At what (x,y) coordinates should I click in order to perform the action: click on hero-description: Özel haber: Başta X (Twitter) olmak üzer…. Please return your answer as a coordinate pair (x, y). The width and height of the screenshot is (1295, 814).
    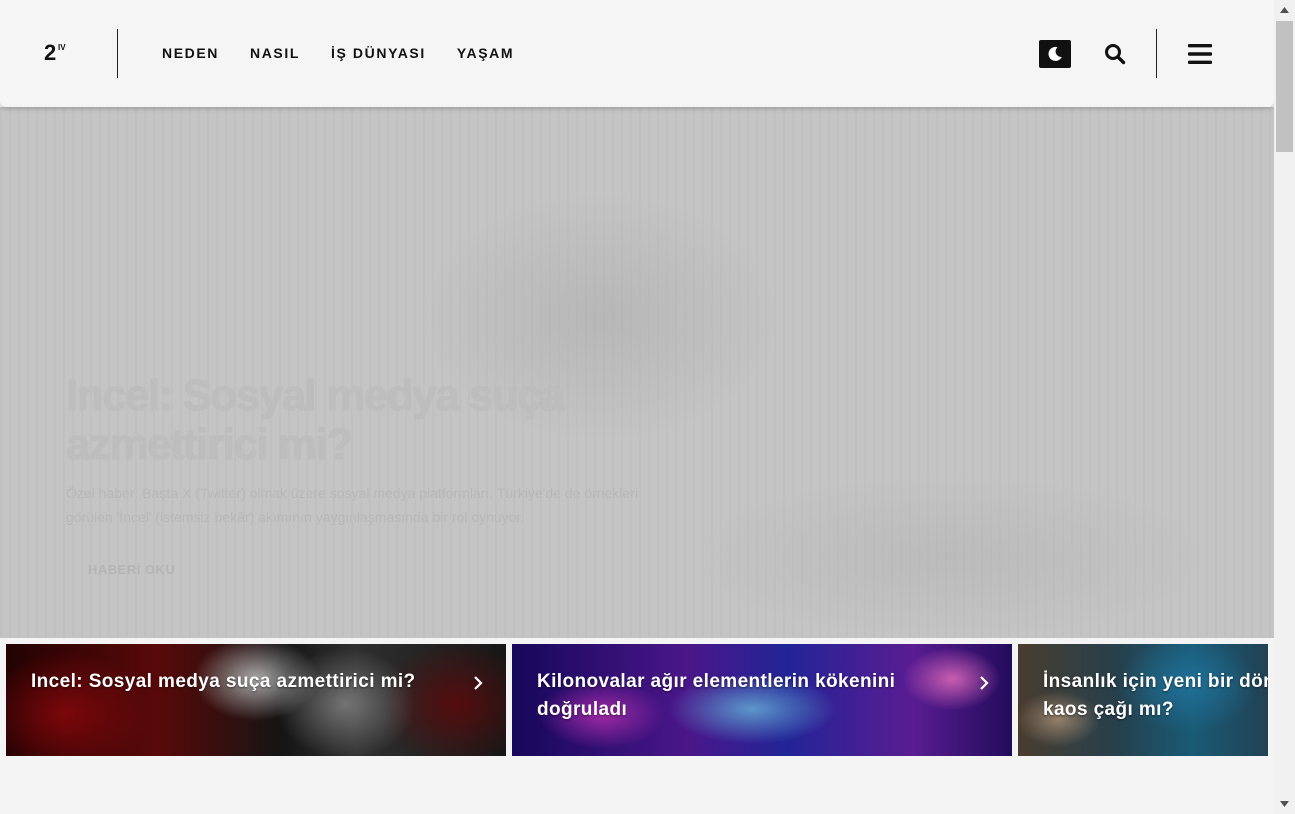
    Looking at the image, I should click on (352, 505).